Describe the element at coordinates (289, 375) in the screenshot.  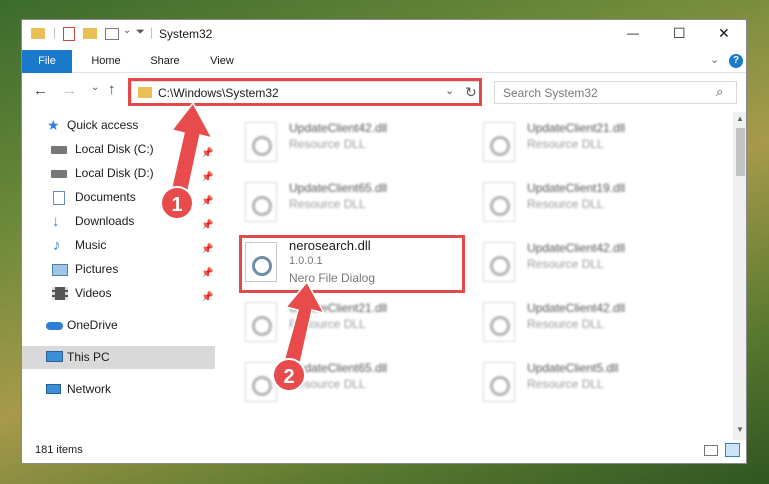
I see `step-badge-2: 2` at that location.